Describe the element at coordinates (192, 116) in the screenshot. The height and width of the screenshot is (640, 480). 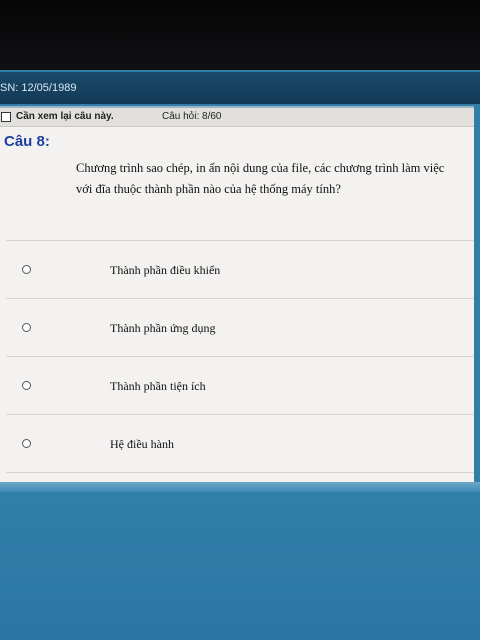
I see `question-counter: Câu hỏi: 8/60` at that location.